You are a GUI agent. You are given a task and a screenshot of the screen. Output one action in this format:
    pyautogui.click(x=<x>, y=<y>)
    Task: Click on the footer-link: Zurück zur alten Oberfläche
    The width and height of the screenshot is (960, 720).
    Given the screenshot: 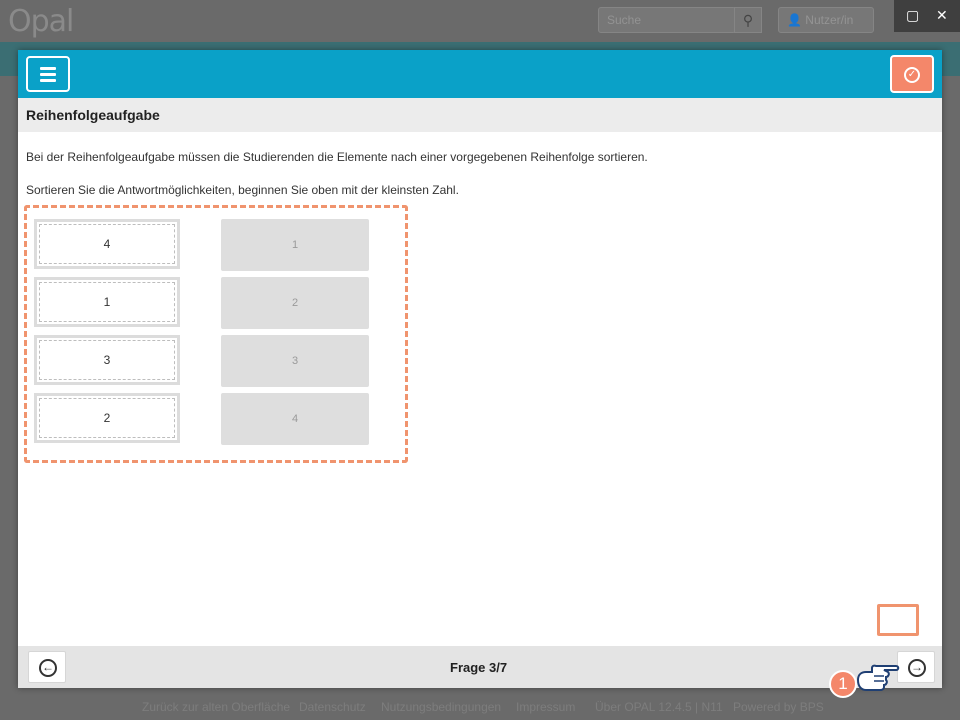 What is the action you would take?
    pyautogui.click(x=216, y=707)
    